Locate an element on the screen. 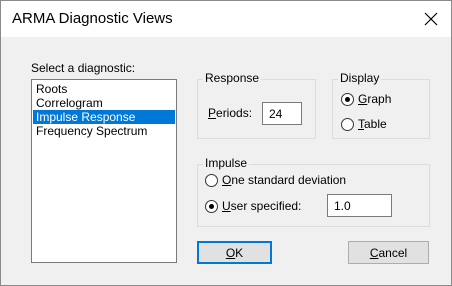  diagnostic-item-impulse-response: Impulse Response is located at coordinates (104, 117).